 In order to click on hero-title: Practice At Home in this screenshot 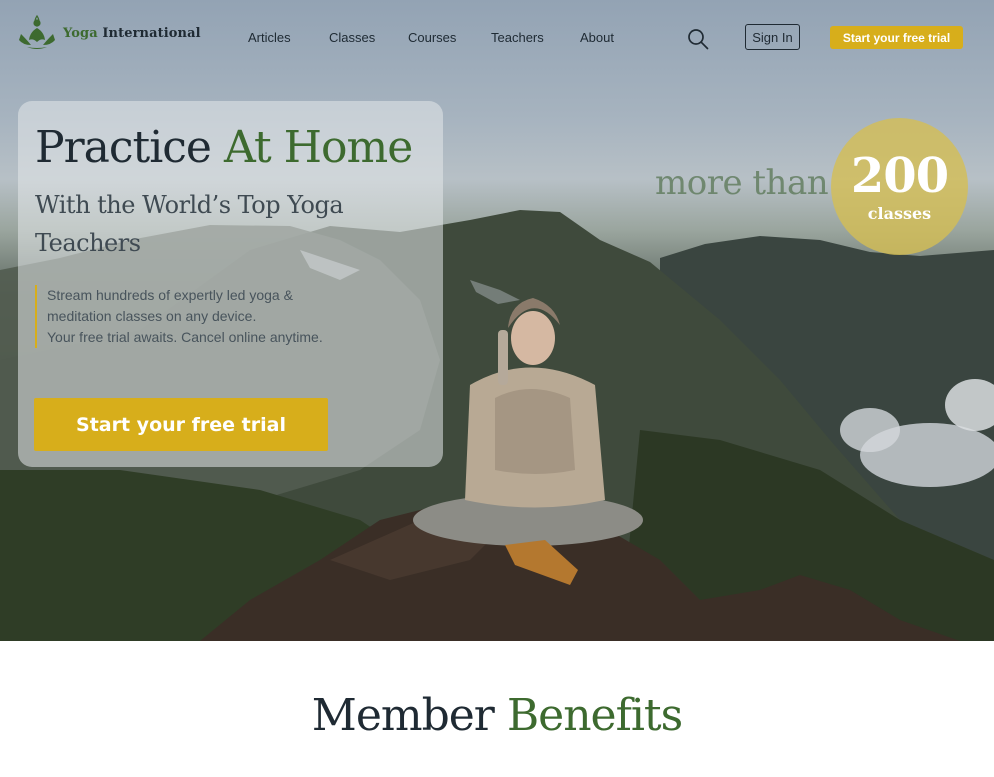, I will do `click(224, 147)`.